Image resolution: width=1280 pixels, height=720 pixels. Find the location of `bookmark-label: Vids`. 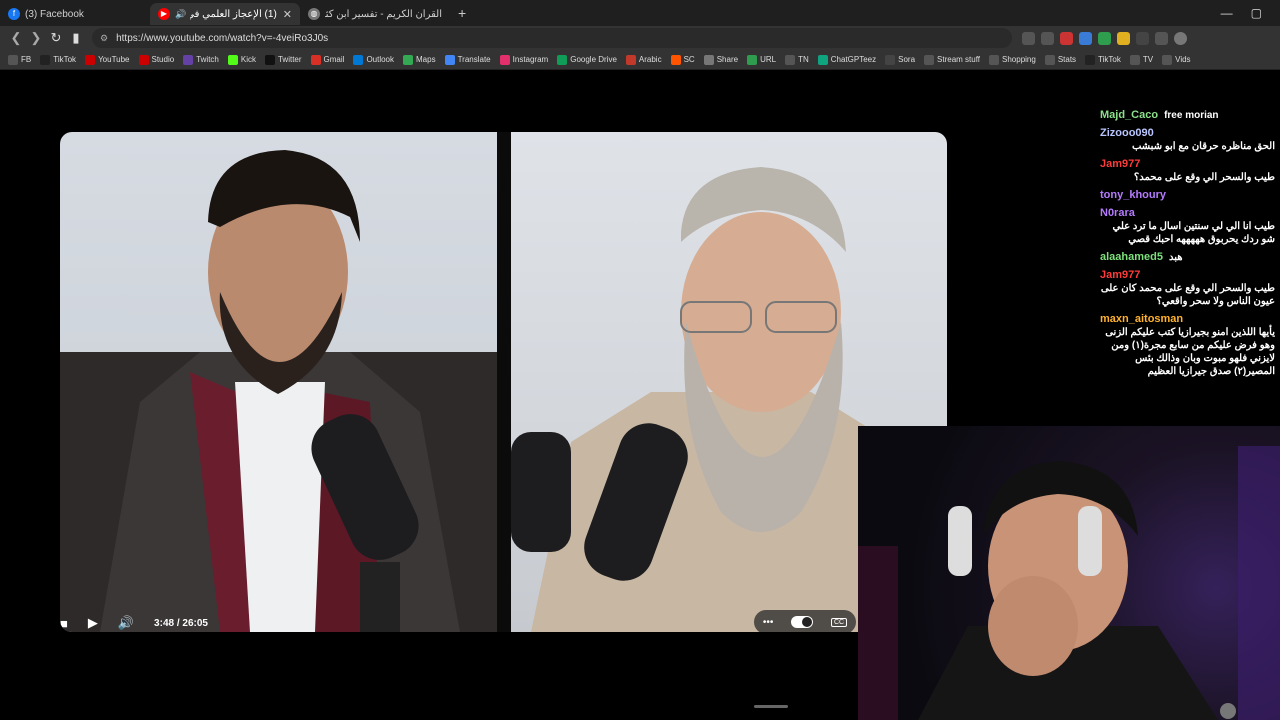

bookmark-label: Vids is located at coordinates (1183, 59).